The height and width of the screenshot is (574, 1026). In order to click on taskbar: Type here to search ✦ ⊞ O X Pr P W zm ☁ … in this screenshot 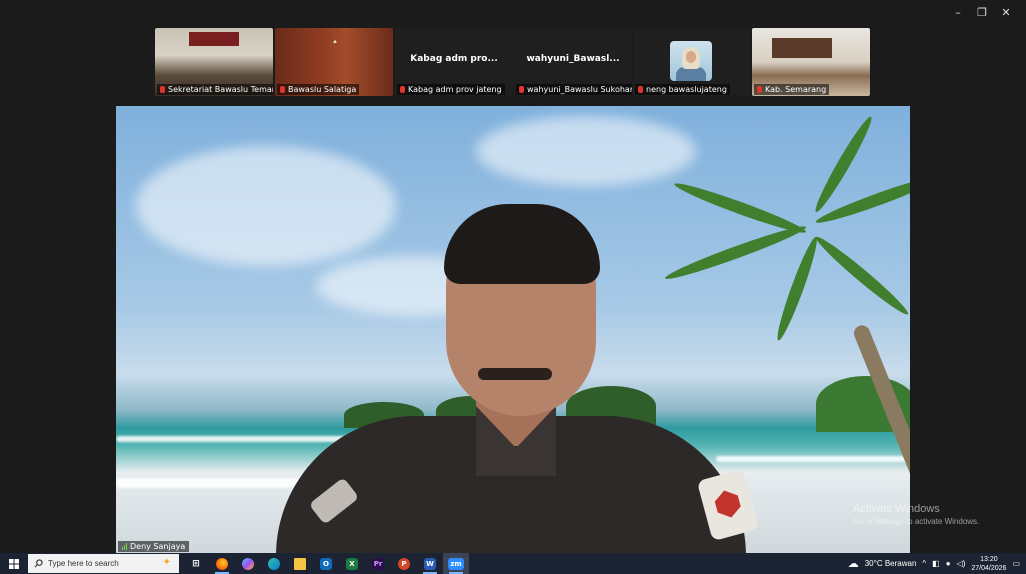, I will do `click(513, 563)`.